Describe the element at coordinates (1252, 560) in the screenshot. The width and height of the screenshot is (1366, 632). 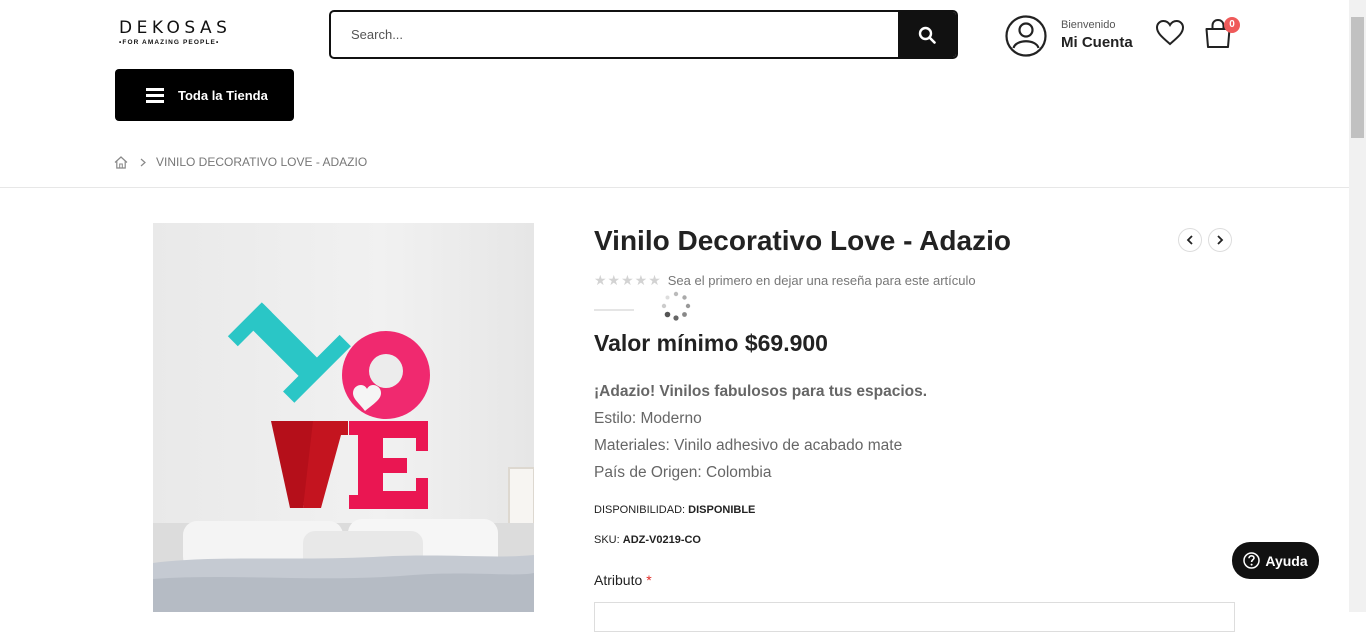
I see `question-icon` at that location.